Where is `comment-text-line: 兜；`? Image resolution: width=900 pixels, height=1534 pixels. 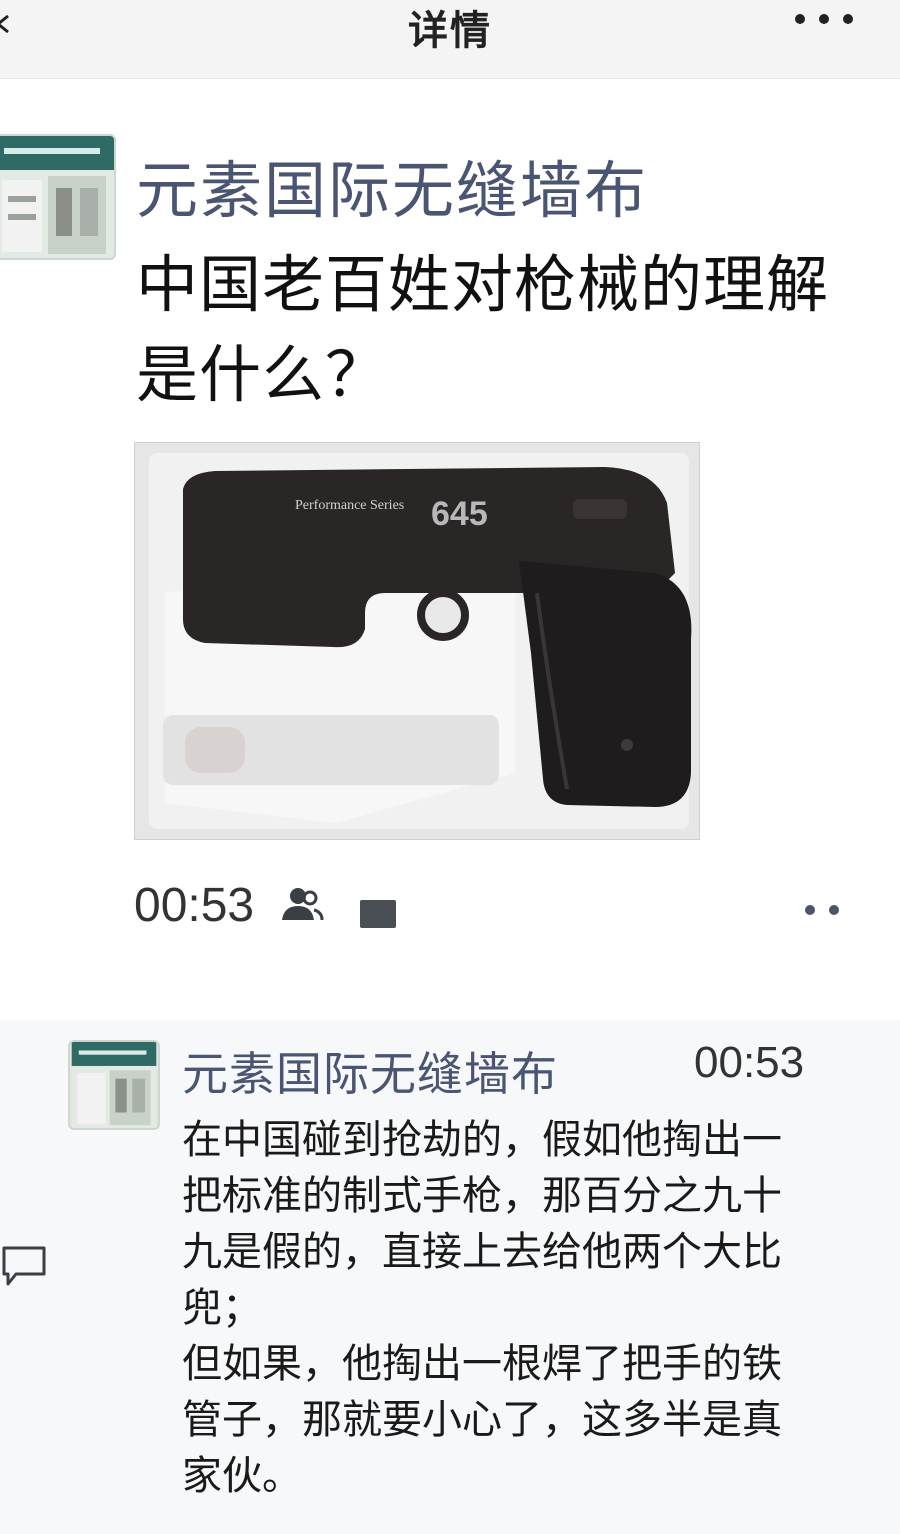
comment-text-line: 兜； is located at coordinates (222, 1308).